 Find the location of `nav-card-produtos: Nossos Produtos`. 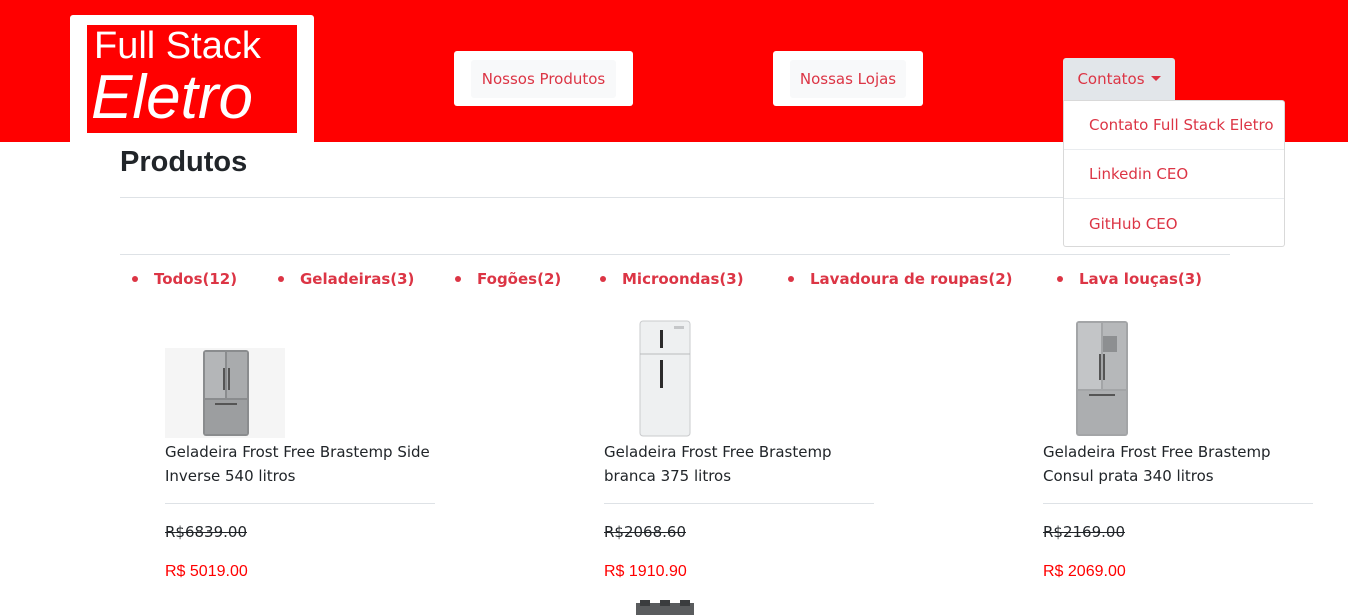

nav-card-produtos: Nossos Produtos is located at coordinates (543, 78).